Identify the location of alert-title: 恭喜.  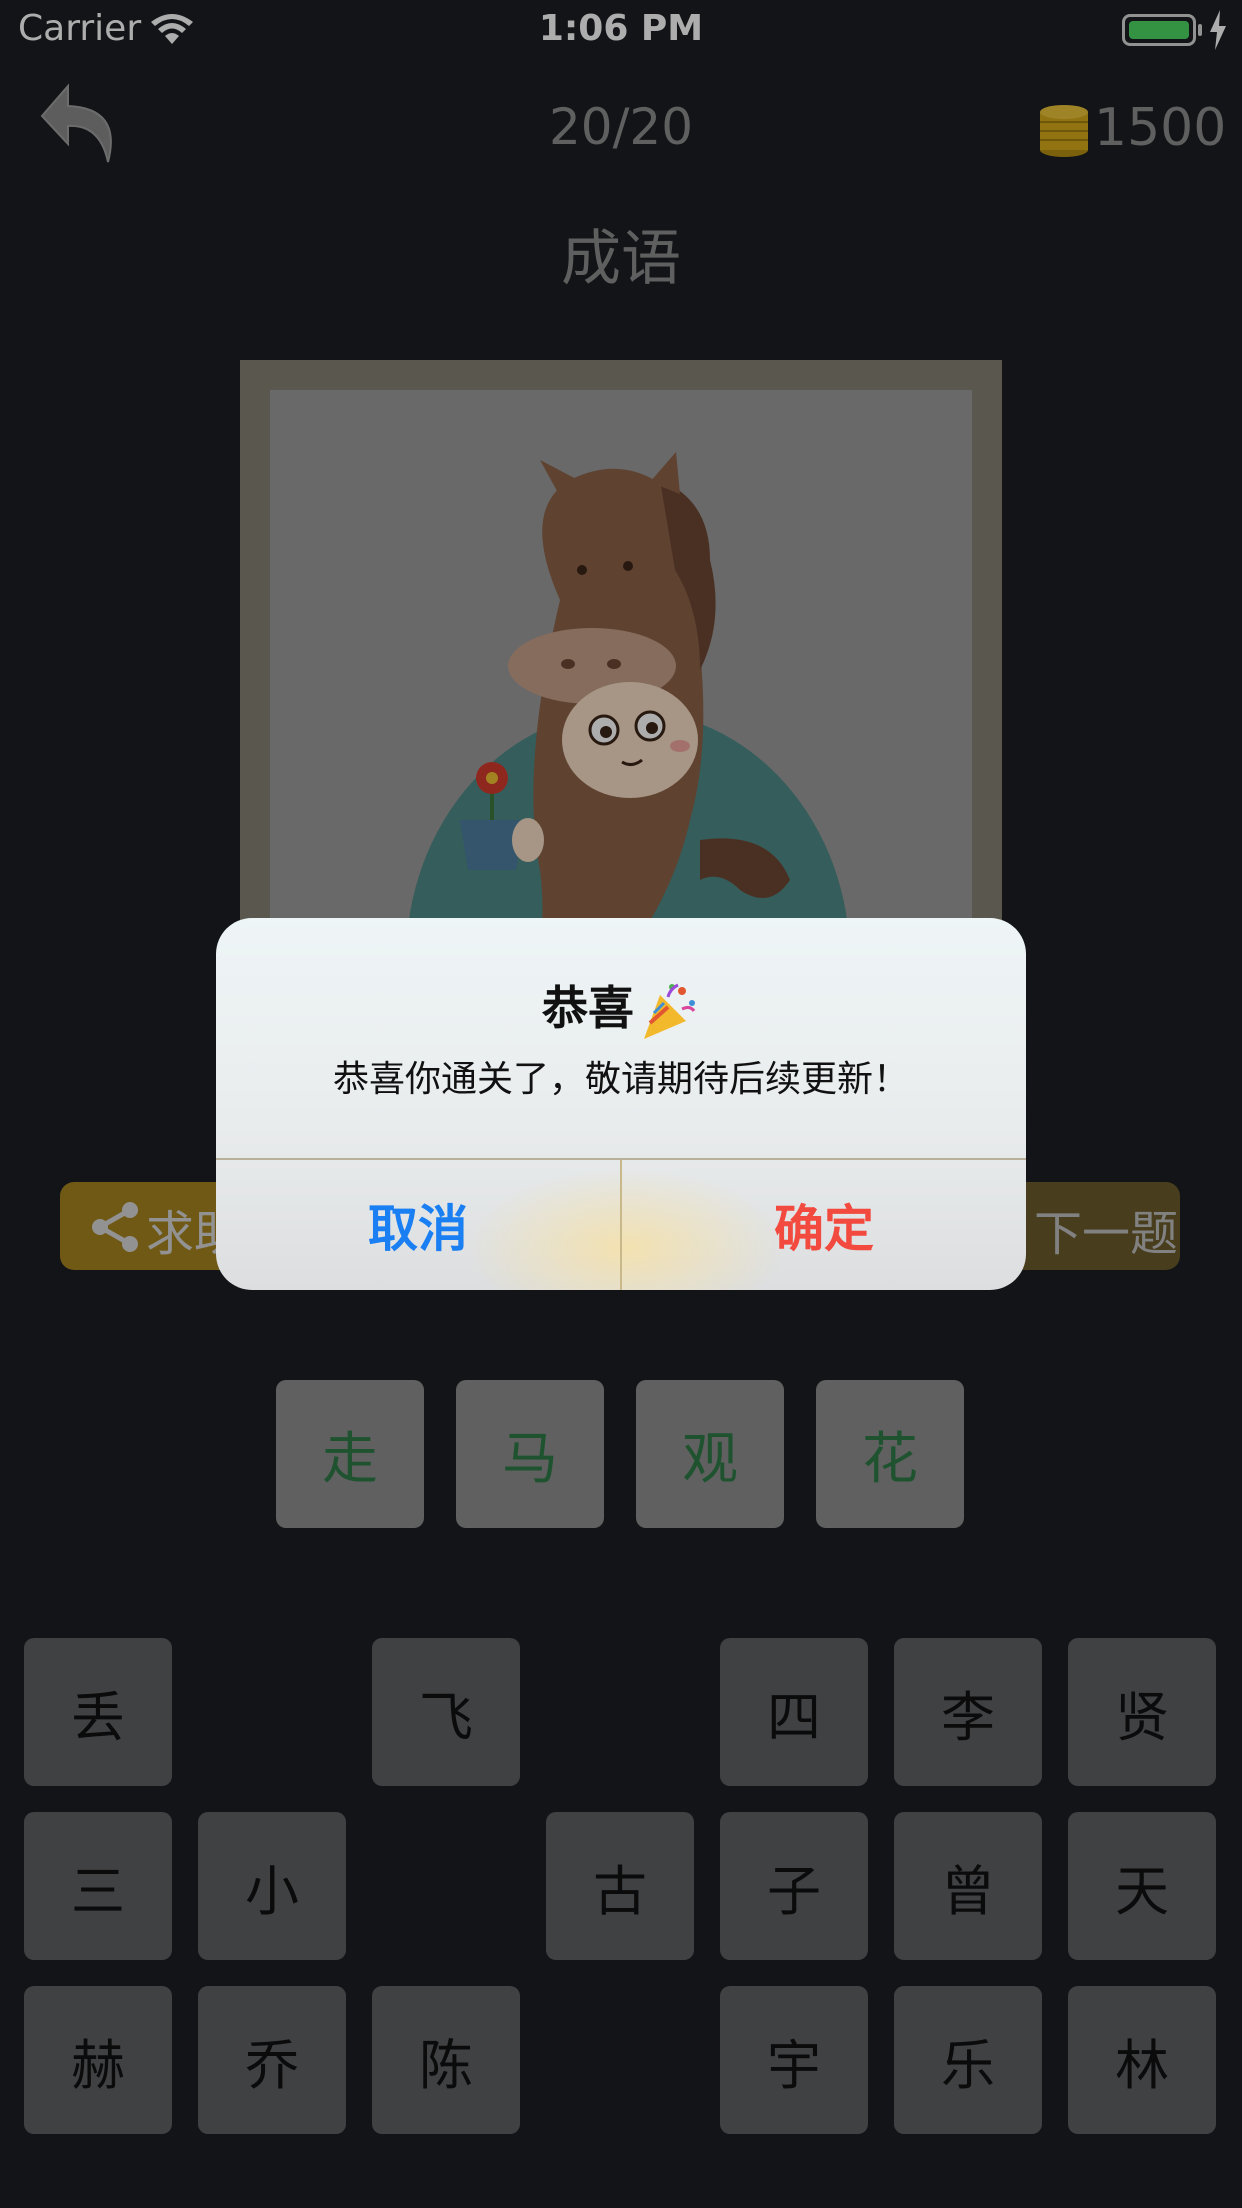
(588, 1008).